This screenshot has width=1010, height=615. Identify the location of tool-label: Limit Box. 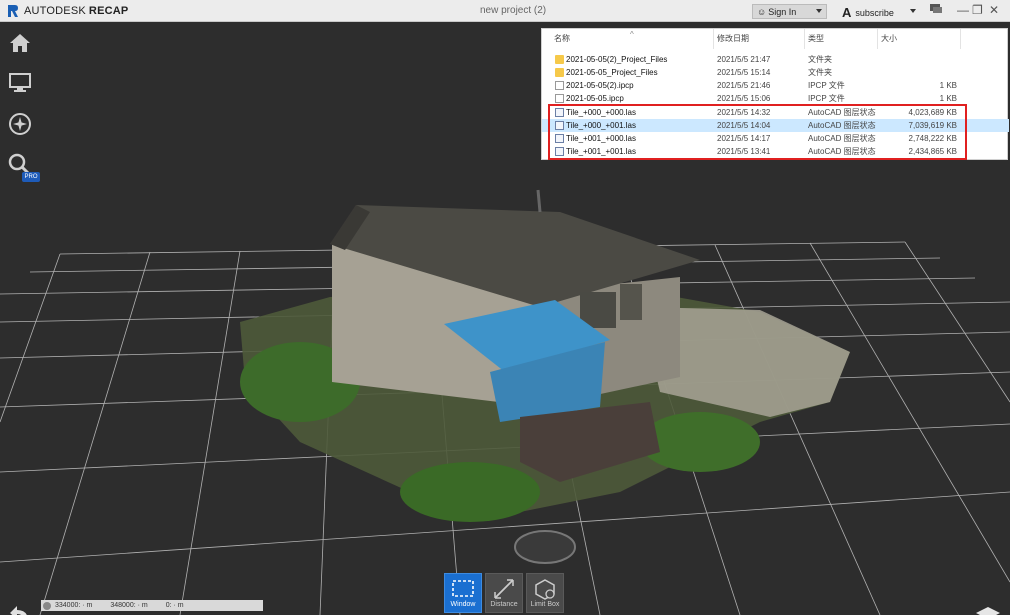
(545, 604).